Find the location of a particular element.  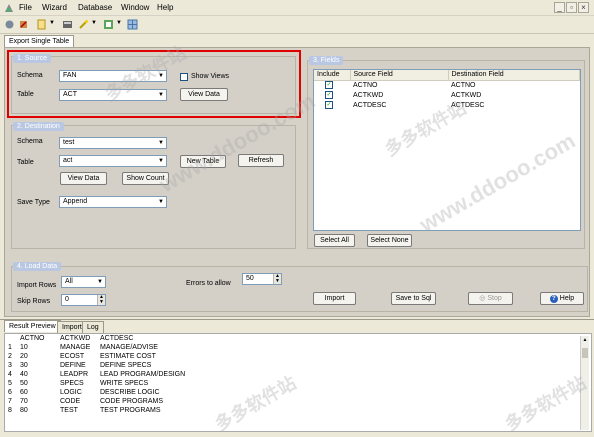

restore-button: ▫ is located at coordinates (571, 7).